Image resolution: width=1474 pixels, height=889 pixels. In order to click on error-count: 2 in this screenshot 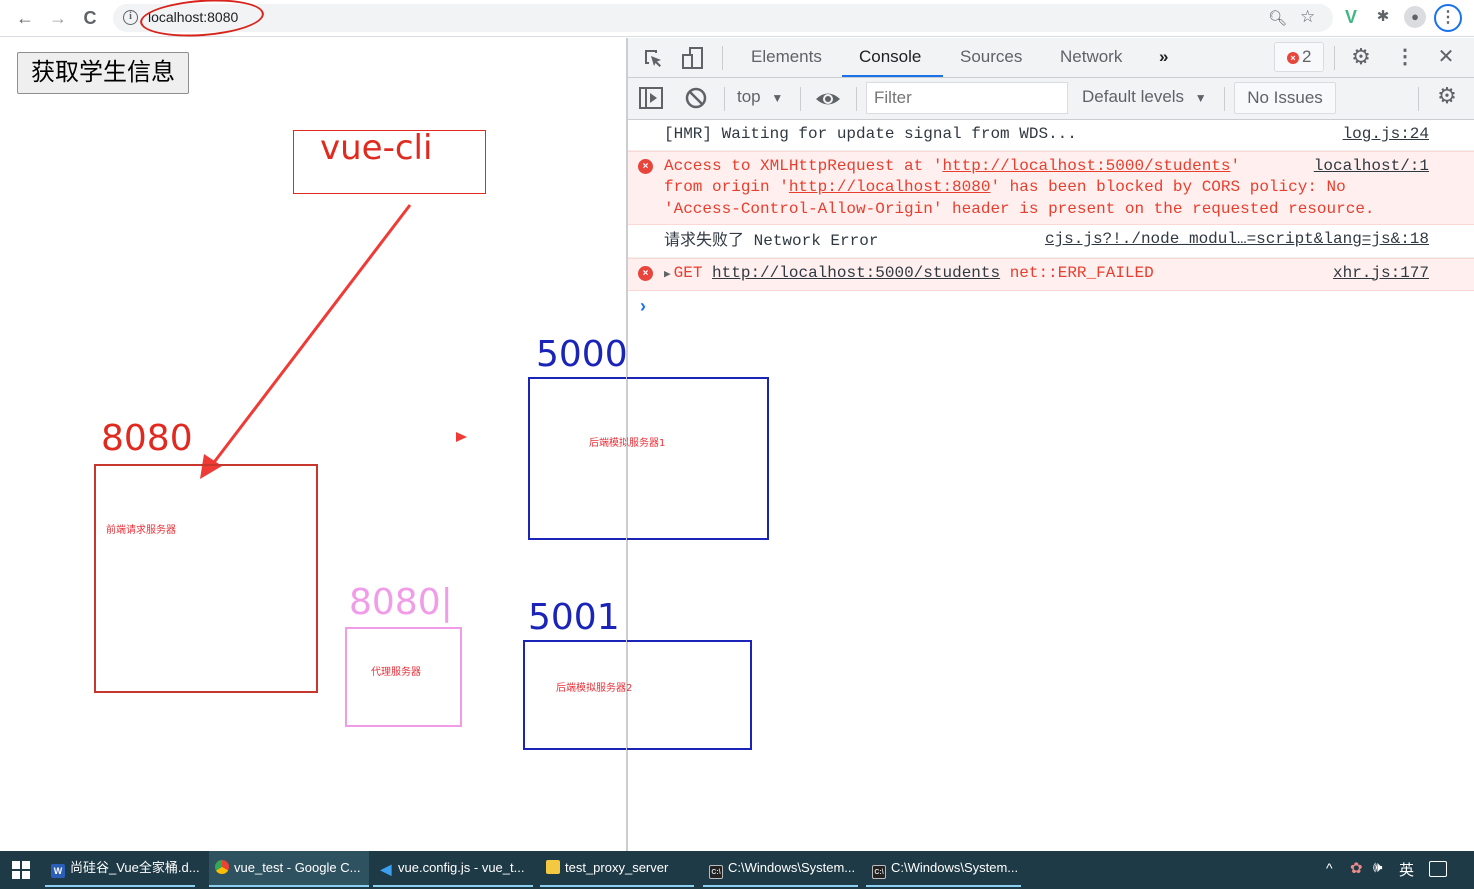, I will do `click(1307, 56)`.